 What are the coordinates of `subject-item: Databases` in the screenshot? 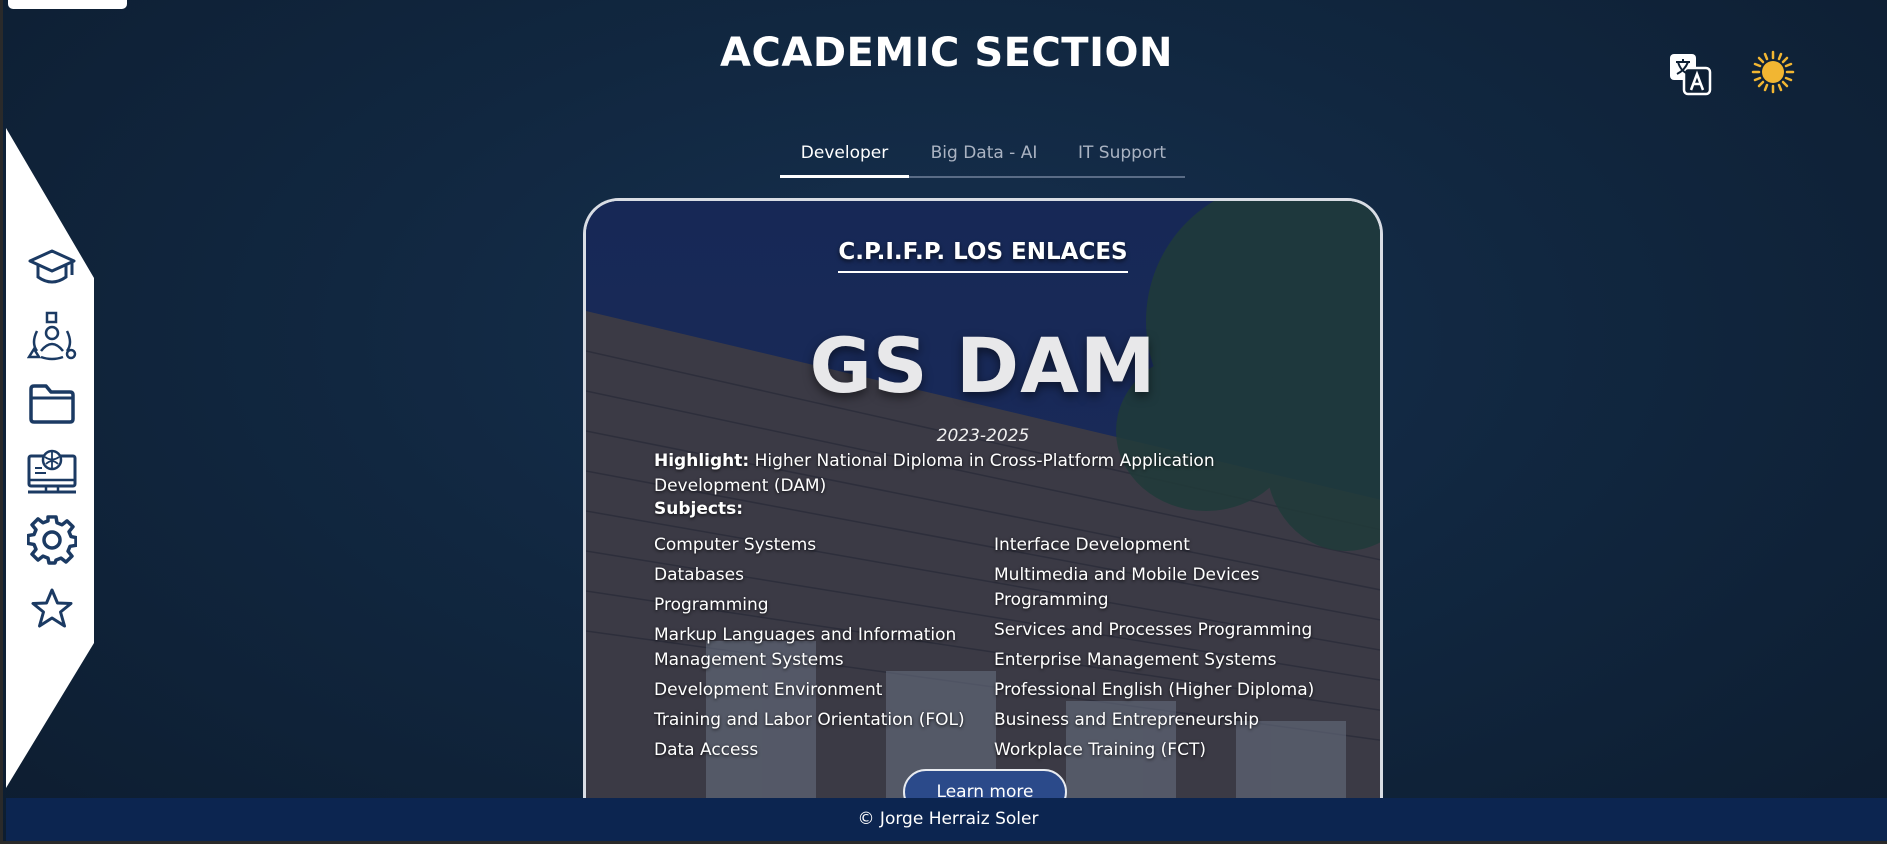 It's located at (699, 575).